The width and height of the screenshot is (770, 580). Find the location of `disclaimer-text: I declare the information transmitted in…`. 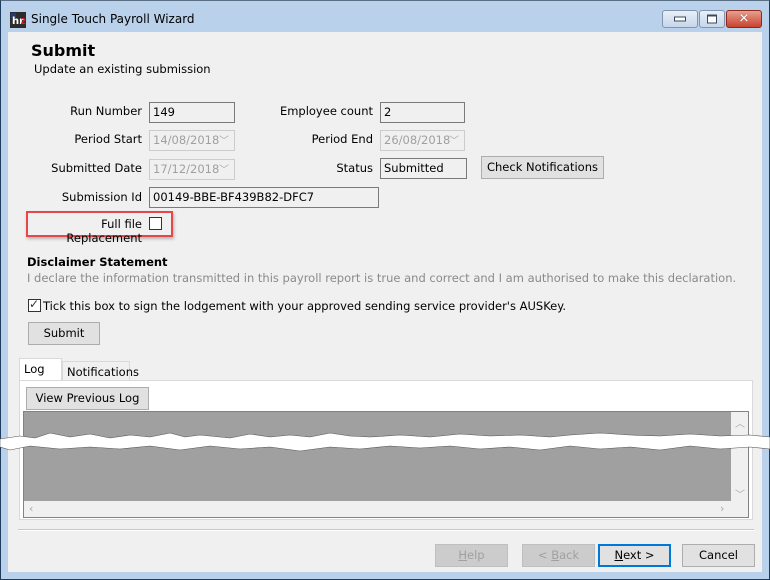

disclaimer-text: I declare the information transmitted in… is located at coordinates (382, 278).